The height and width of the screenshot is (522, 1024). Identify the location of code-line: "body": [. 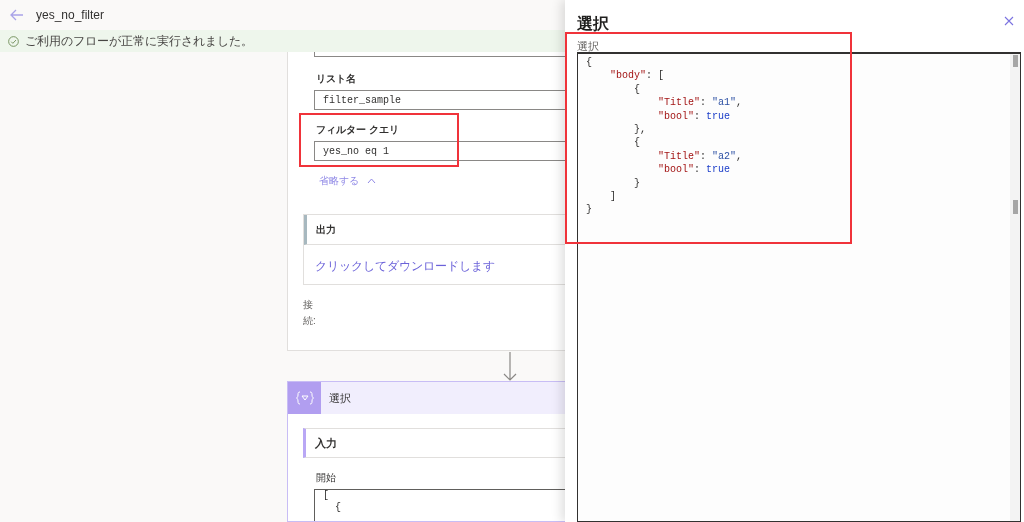
(637, 76).